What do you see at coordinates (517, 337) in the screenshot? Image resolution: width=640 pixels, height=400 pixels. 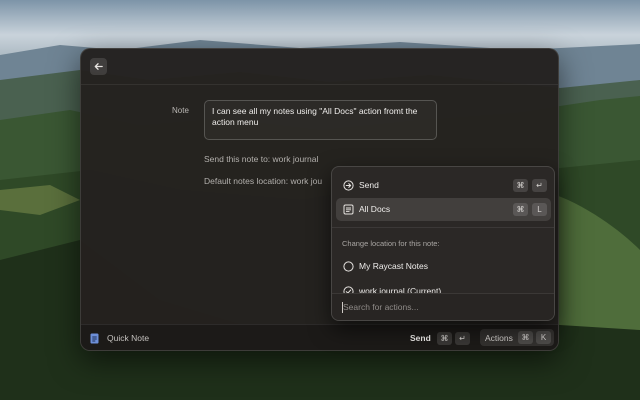 I see `actions-button: Actions ⌘ K` at bounding box center [517, 337].